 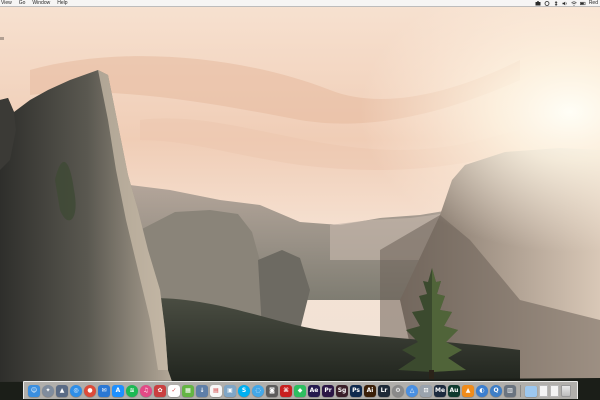 I want to click on quicktime-icon-glyph: Q, so click(x=496, y=390).